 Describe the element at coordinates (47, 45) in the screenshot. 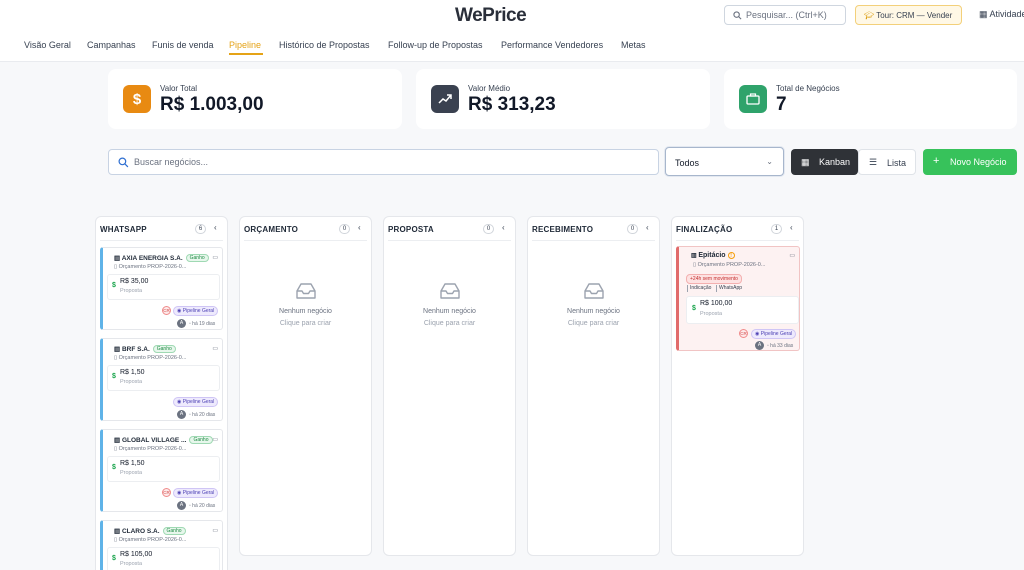

I see `nav-item-visao-geral: Visão Geral` at that location.